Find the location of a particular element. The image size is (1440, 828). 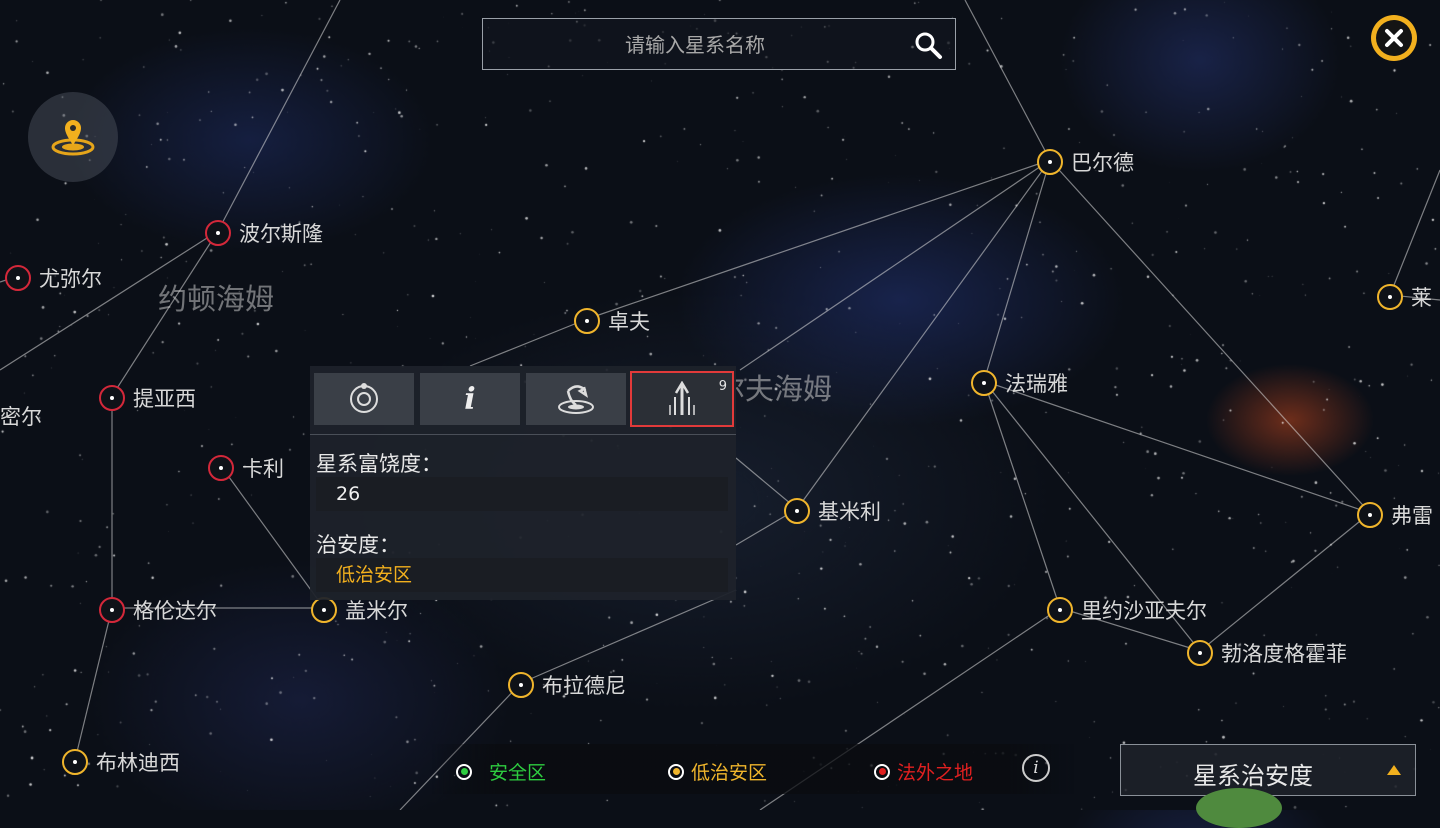

system-node: 里约沙亚夫尔 is located at coordinates (1127, 610).